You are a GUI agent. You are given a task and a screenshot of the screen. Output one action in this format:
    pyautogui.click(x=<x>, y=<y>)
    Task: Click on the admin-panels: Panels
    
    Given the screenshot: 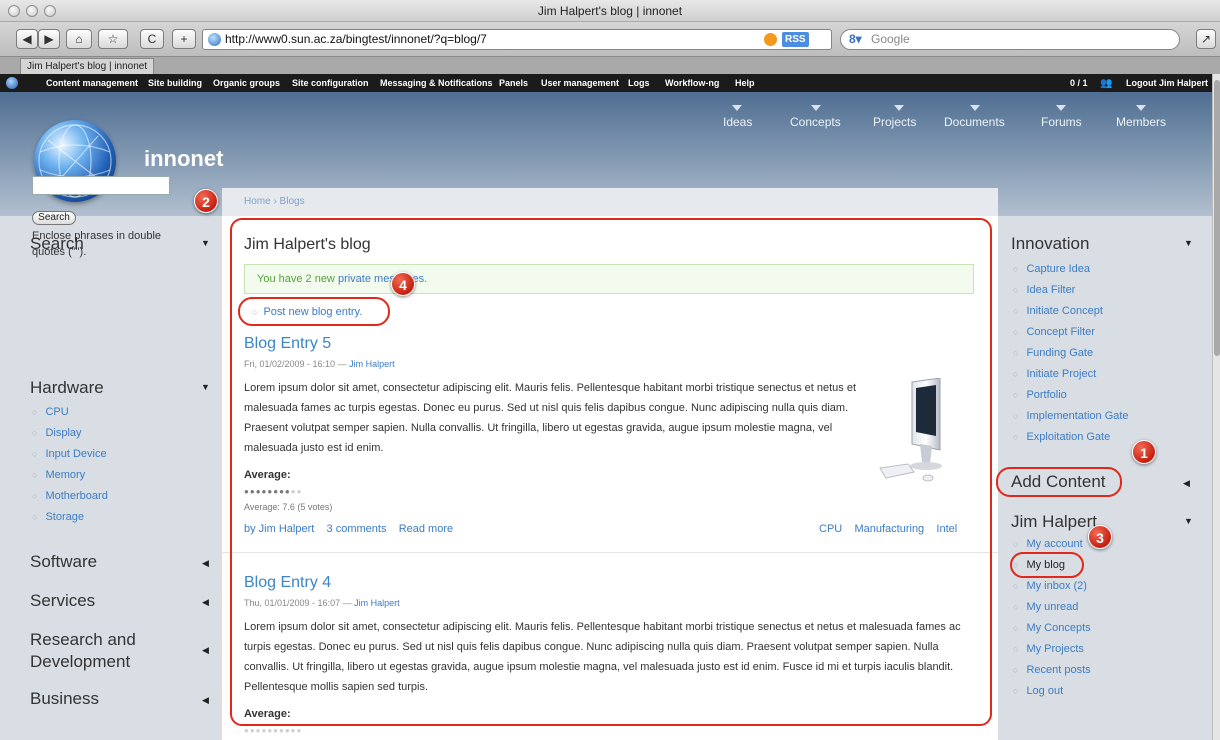 What is the action you would take?
    pyautogui.click(x=513, y=83)
    